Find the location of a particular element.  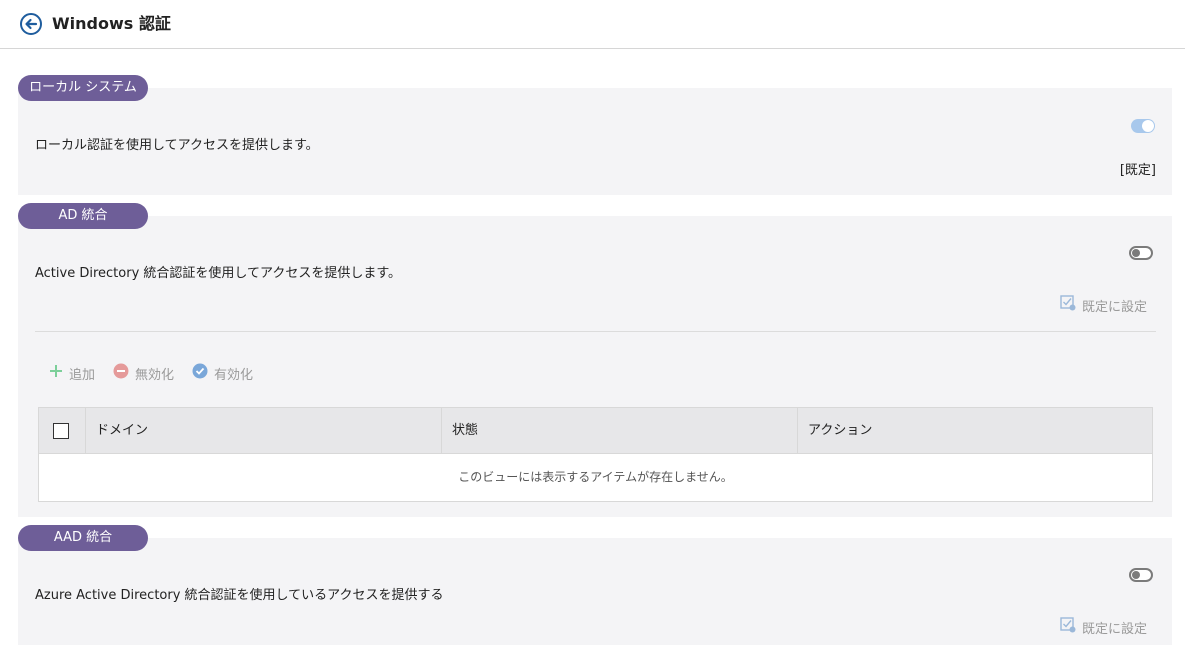

ad-toggle is located at coordinates (1141, 253).